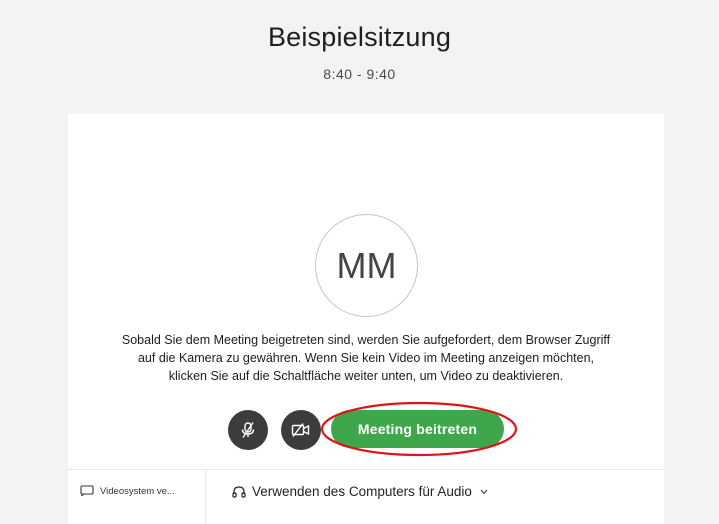 This screenshot has height=524, width=719. I want to click on footer-vertical-divider, so click(205, 497).